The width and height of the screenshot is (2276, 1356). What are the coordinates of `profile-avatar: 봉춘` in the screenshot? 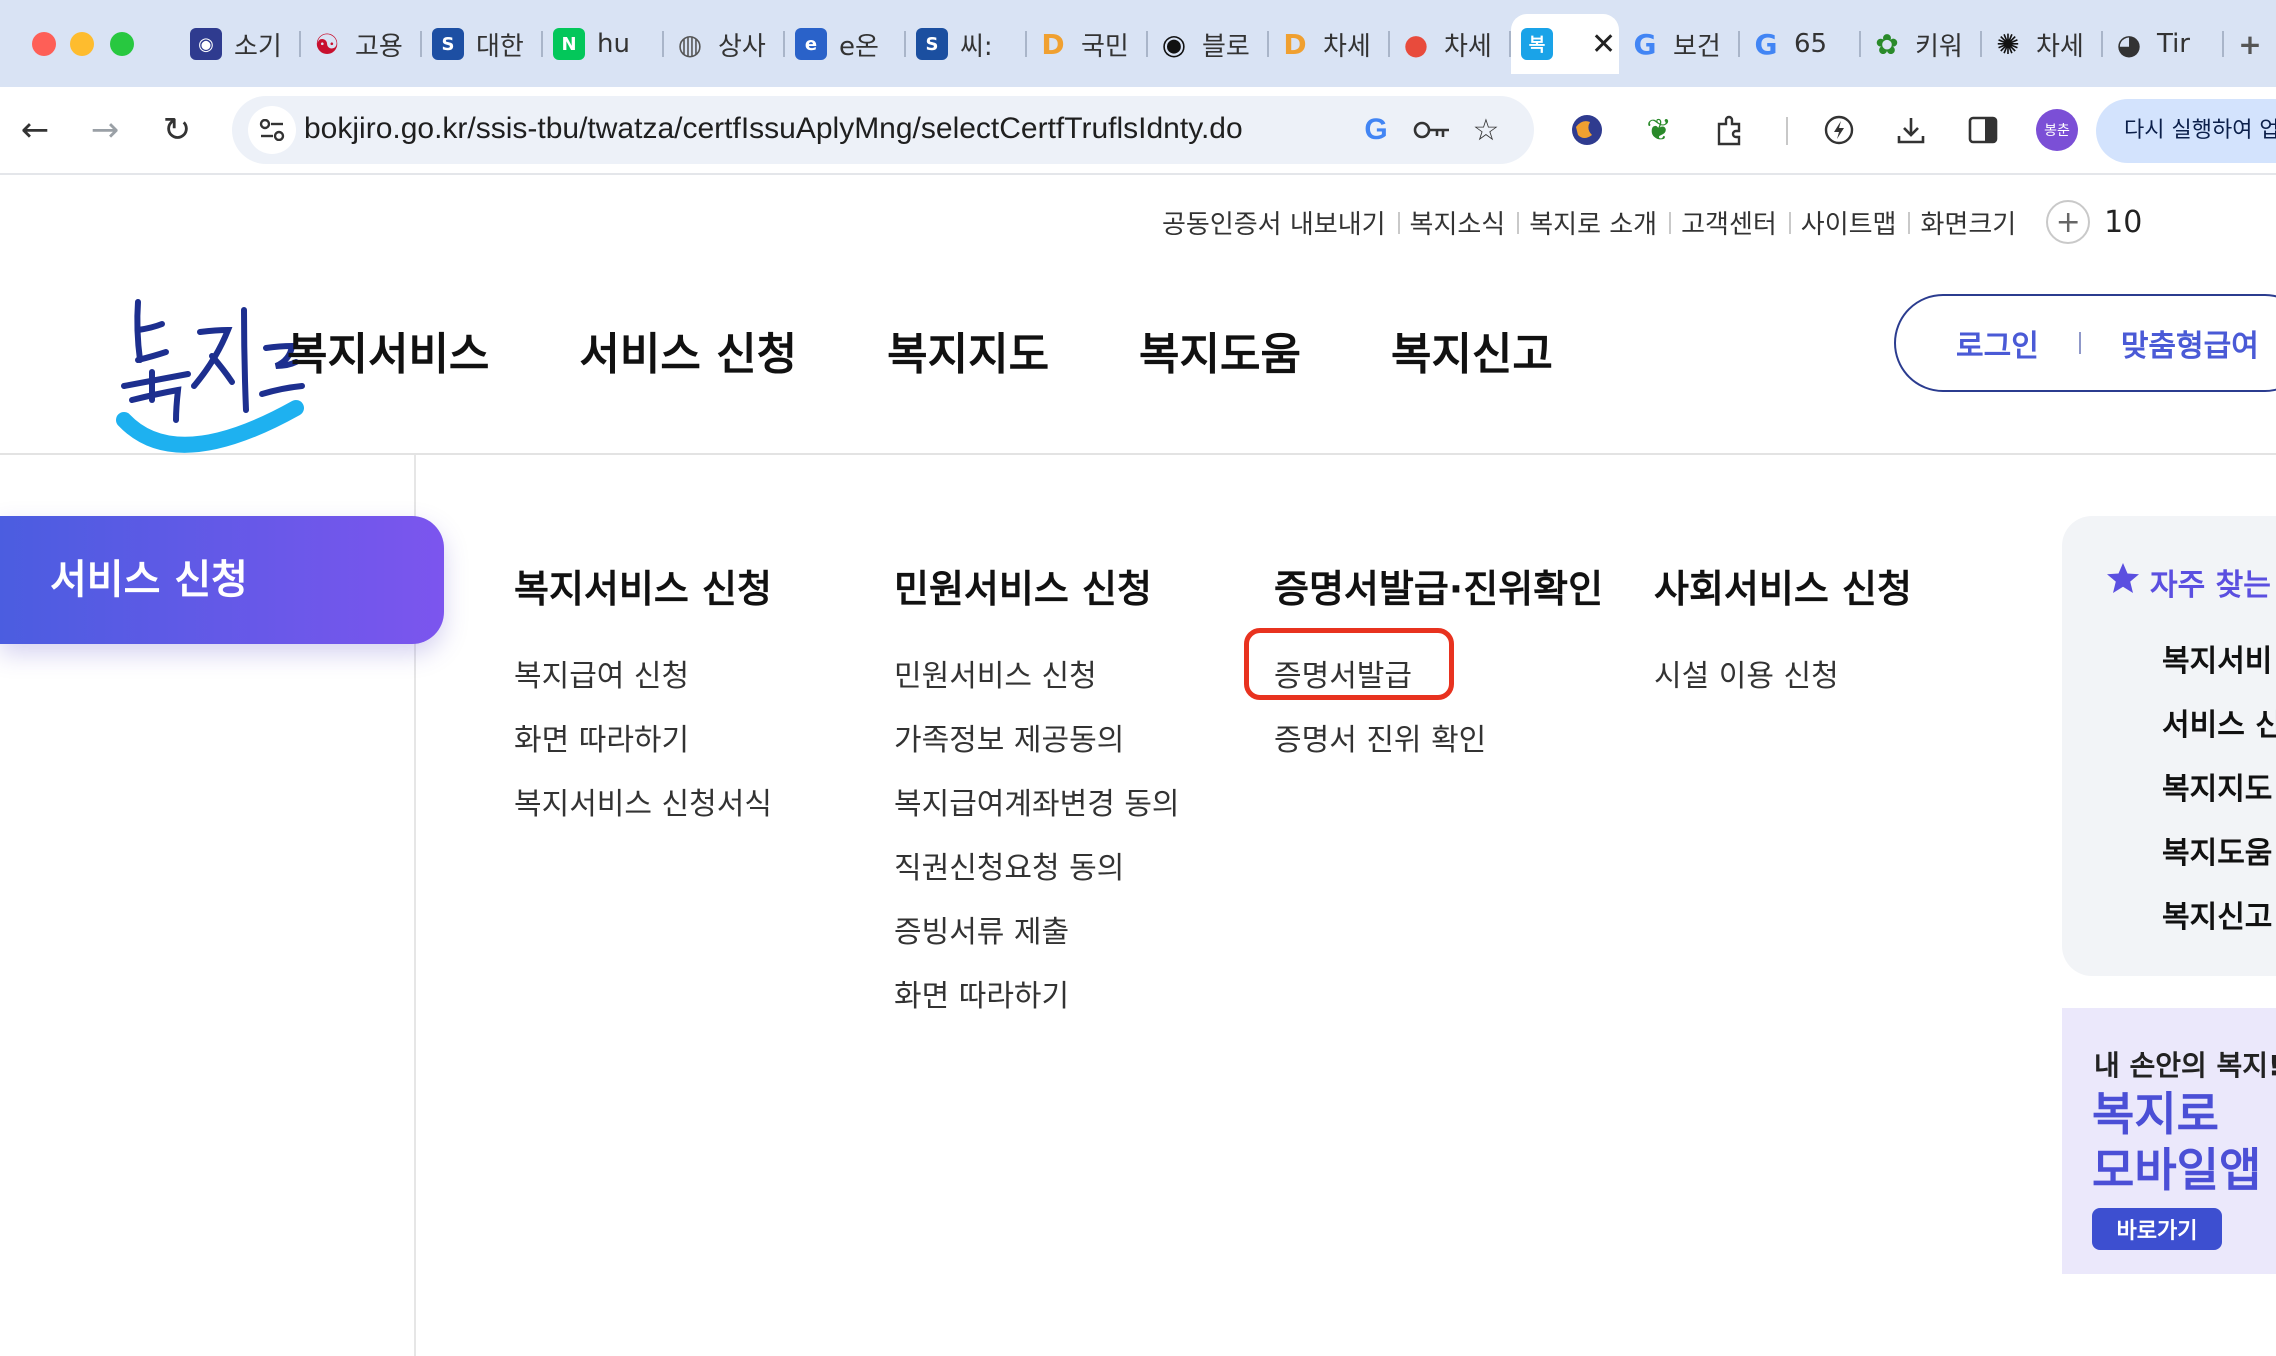 It's located at (2057, 130).